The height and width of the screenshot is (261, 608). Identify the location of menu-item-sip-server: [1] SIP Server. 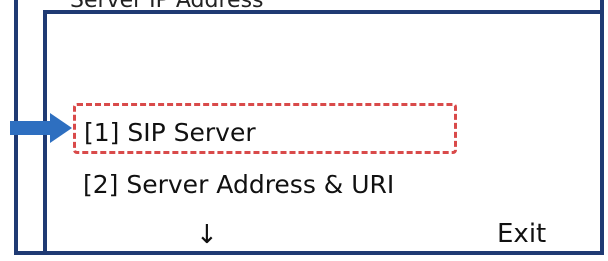
(170, 132).